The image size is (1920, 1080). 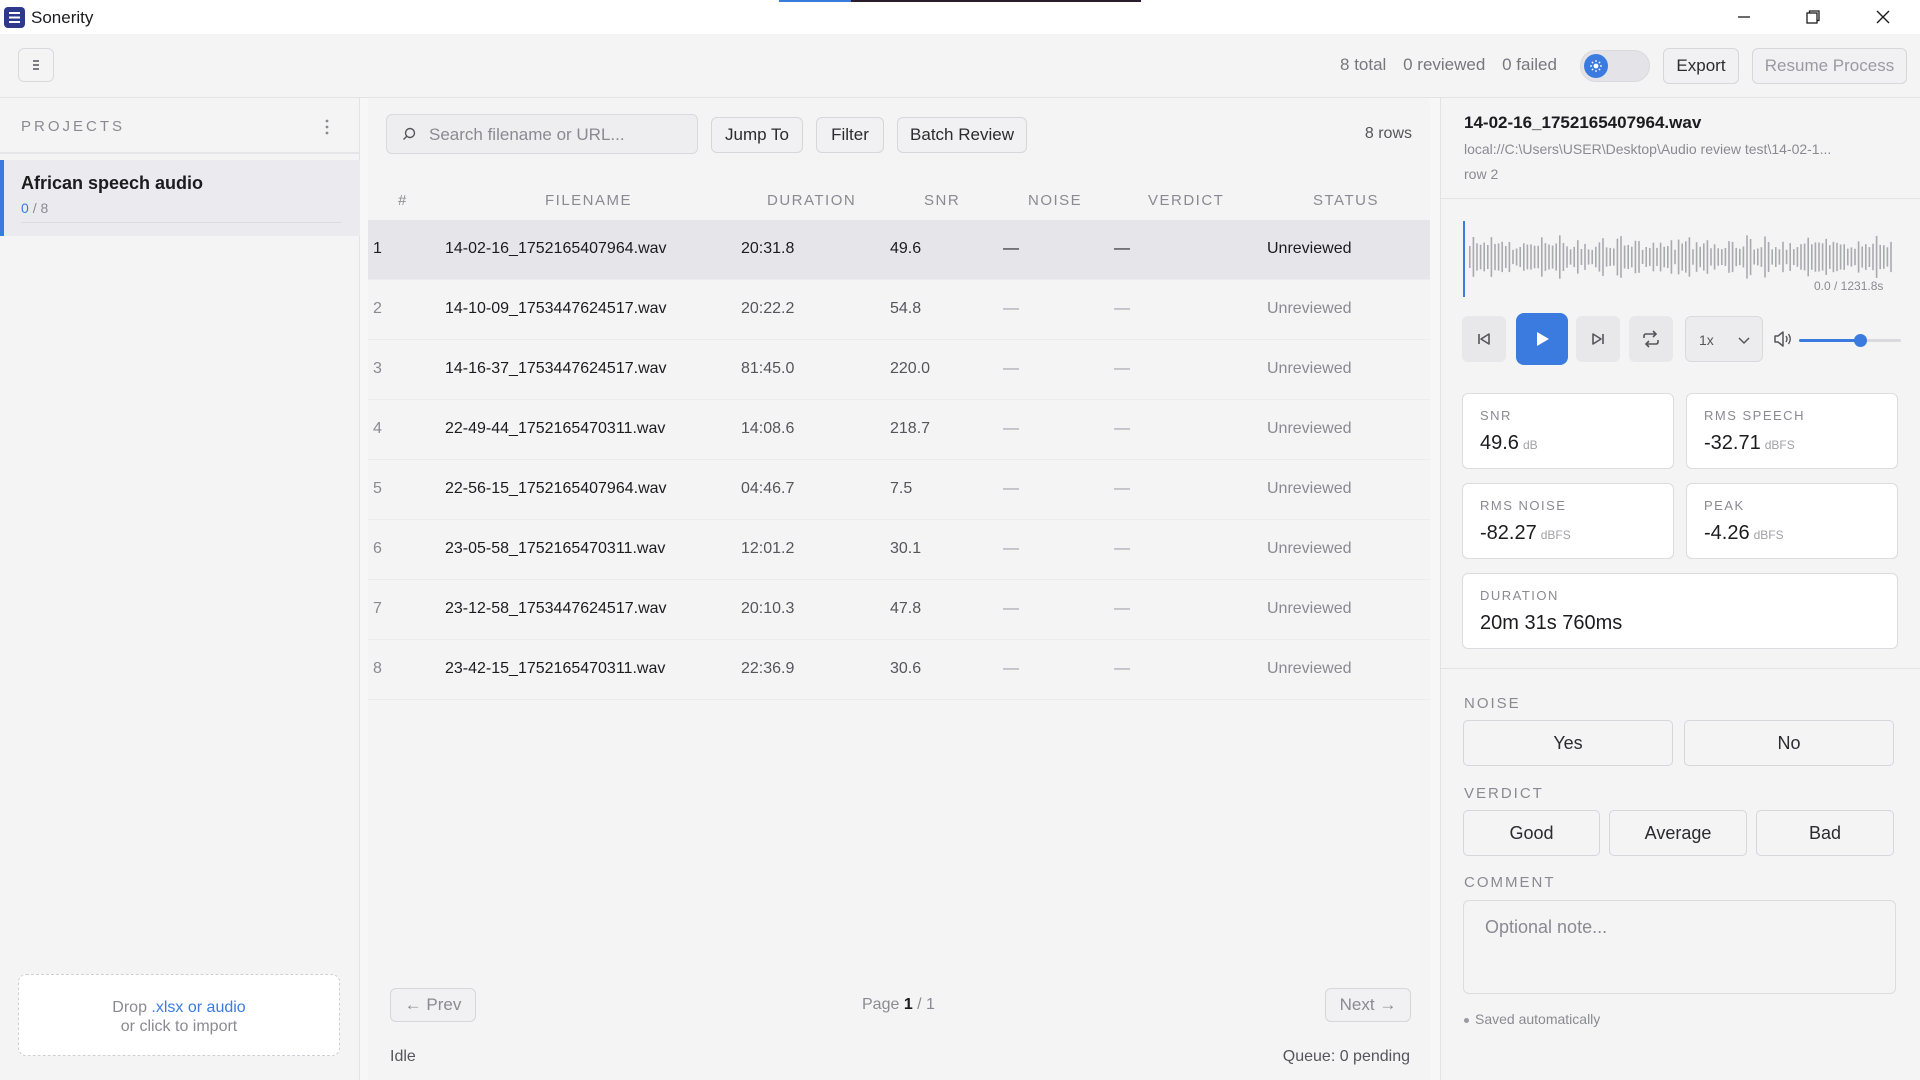 I want to click on row-verdict: —, so click(x=1122, y=428).